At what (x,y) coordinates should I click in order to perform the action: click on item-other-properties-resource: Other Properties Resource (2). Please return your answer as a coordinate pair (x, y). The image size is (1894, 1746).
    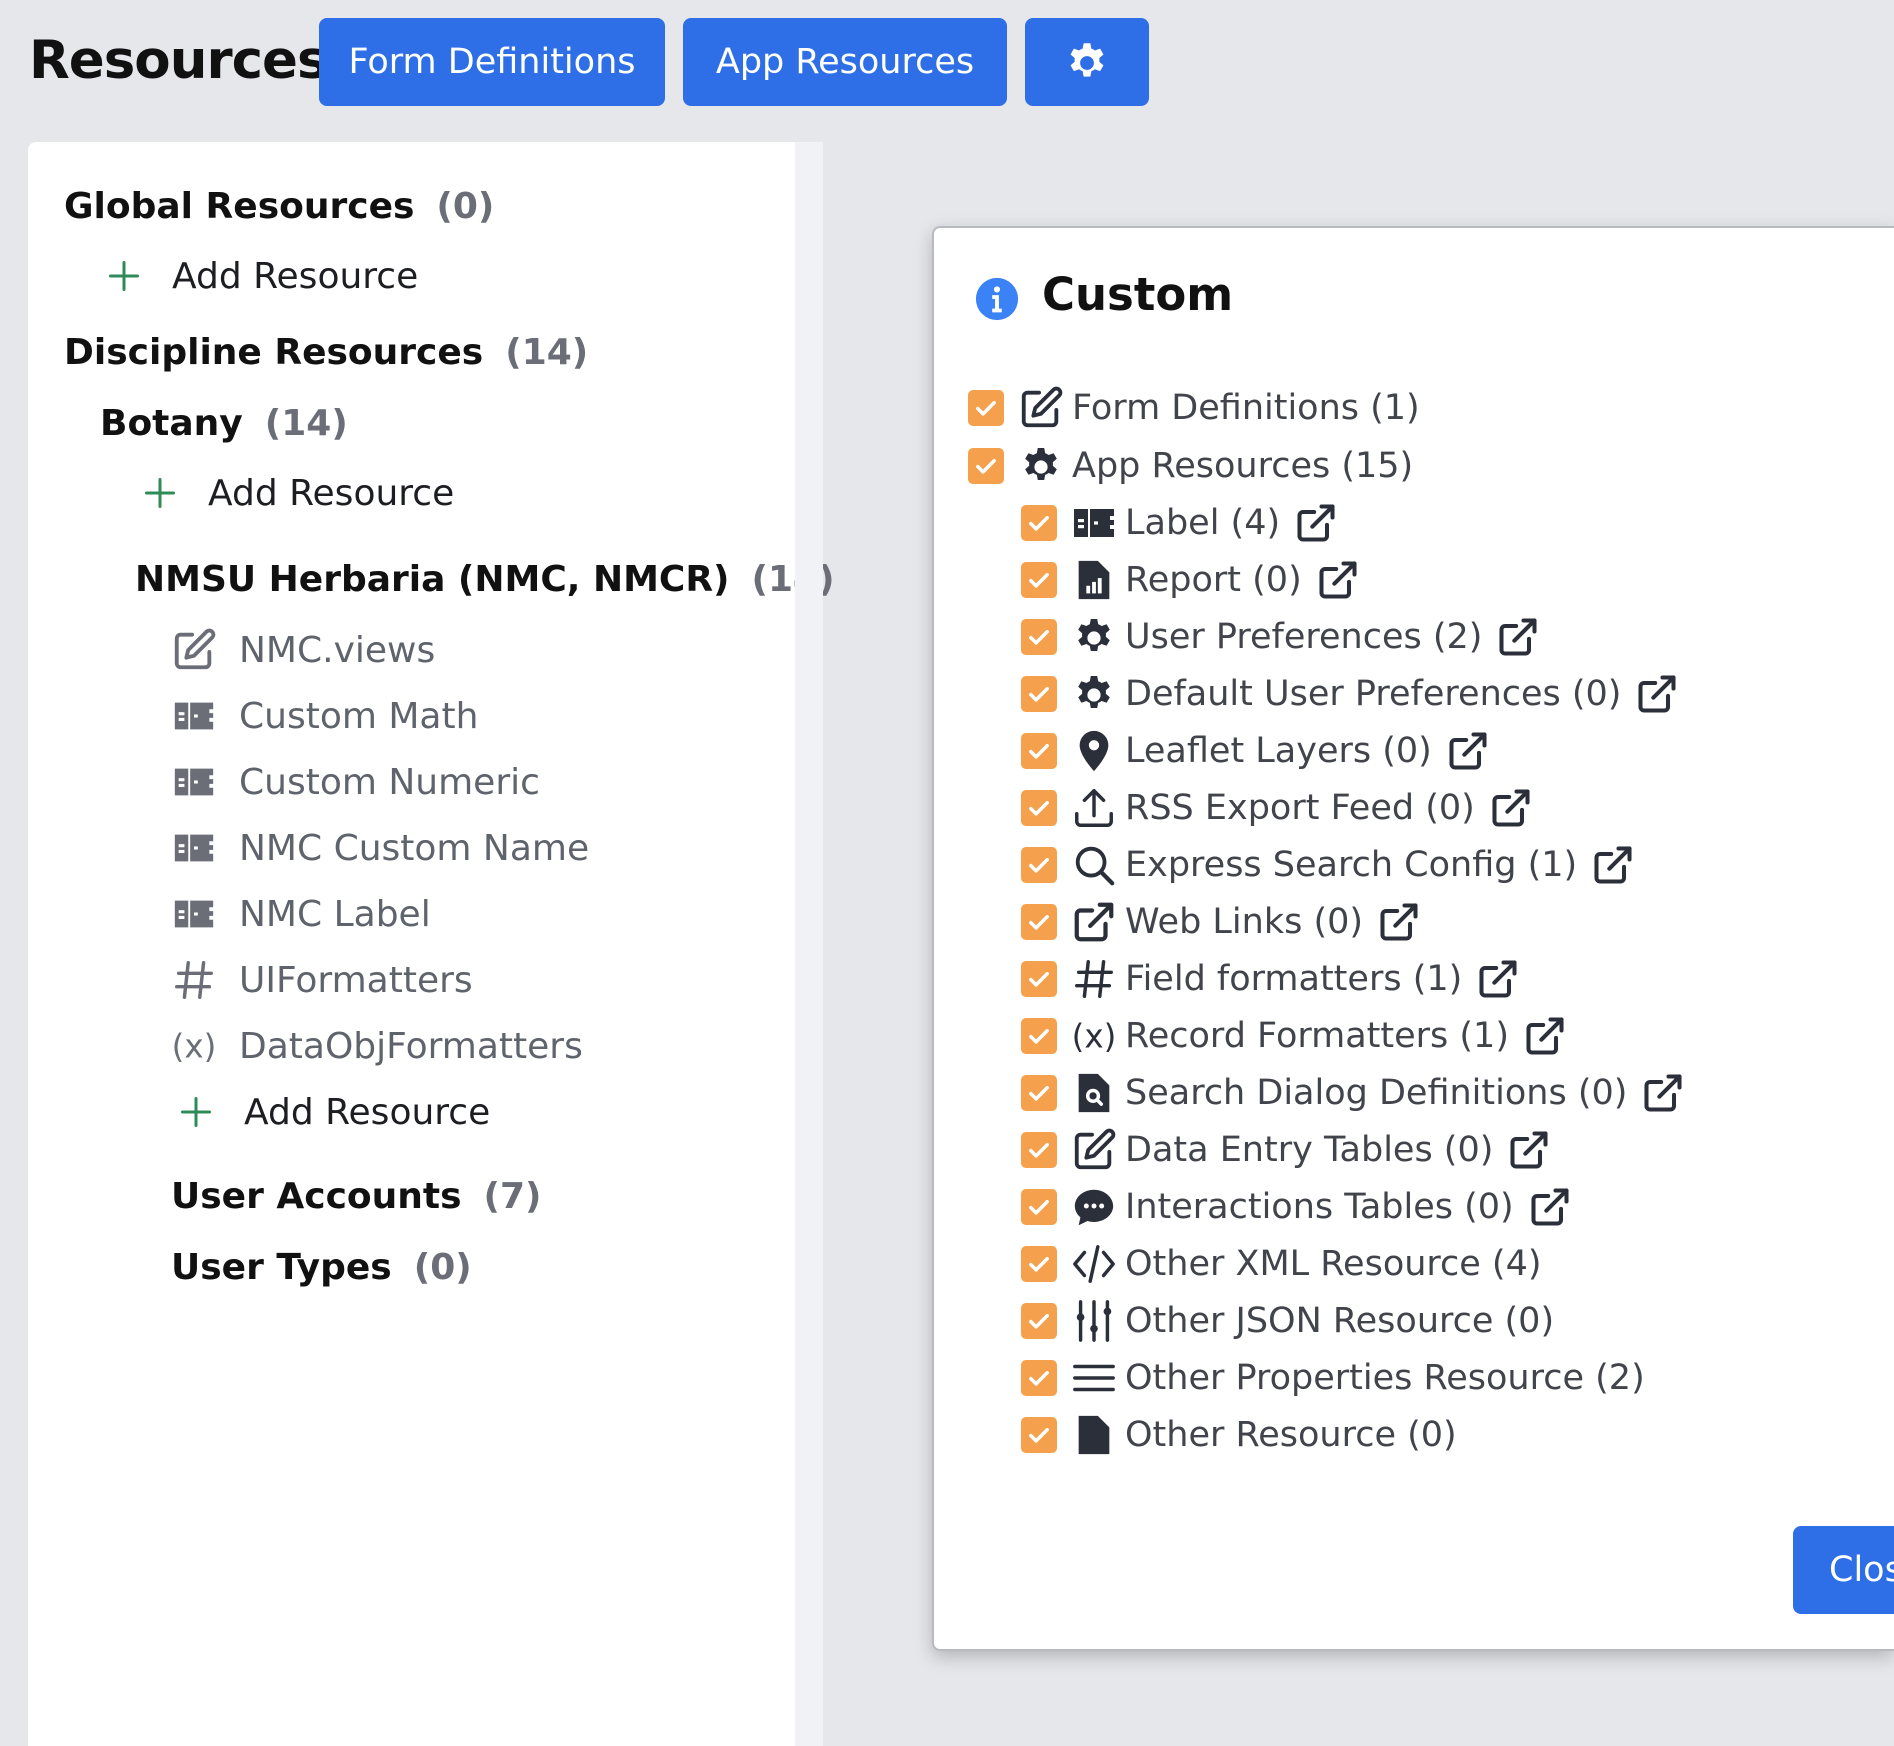
    Looking at the image, I should click on (1333, 1378).